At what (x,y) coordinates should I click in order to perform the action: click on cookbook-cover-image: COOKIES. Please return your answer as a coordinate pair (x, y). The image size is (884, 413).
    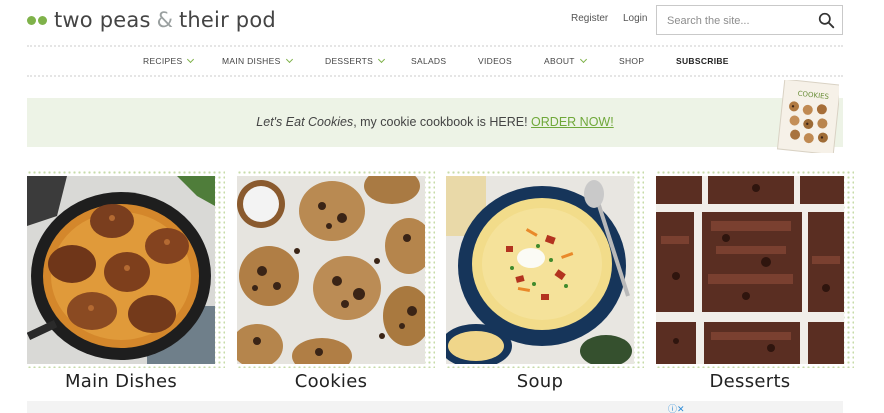
    Looking at the image, I should click on (807, 116).